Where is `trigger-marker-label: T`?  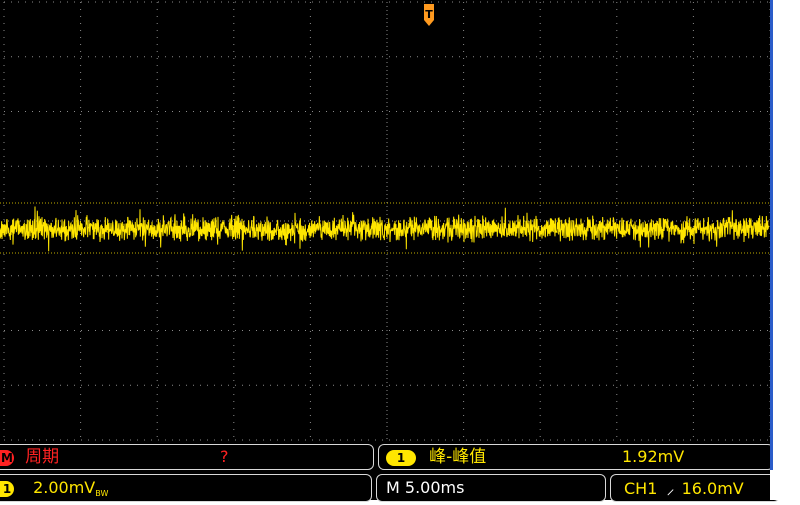
trigger-marker-label: T is located at coordinates (429, 14).